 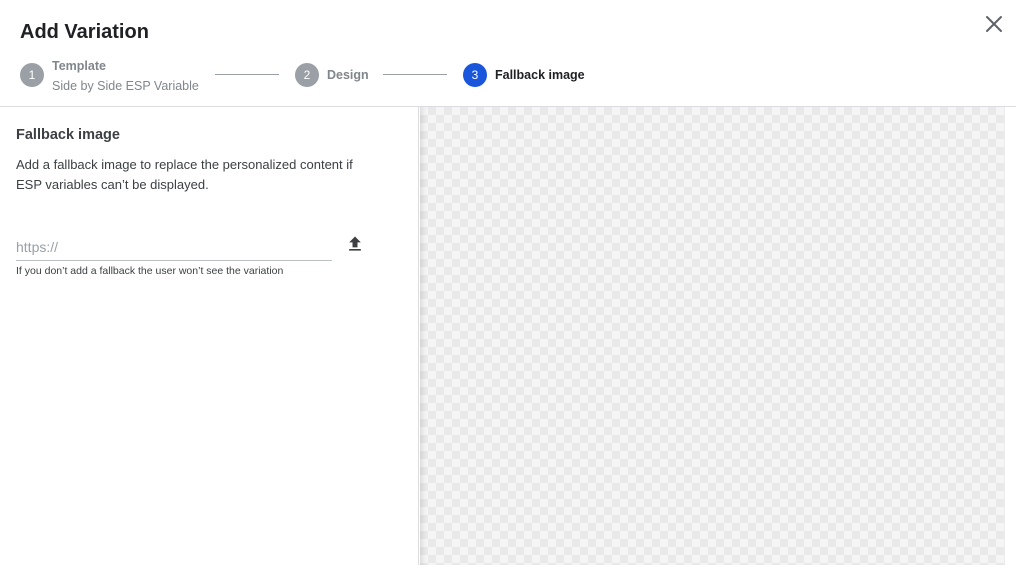 What do you see at coordinates (68, 135) in the screenshot?
I see `section-title: Fallback image` at bounding box center [68, 135].